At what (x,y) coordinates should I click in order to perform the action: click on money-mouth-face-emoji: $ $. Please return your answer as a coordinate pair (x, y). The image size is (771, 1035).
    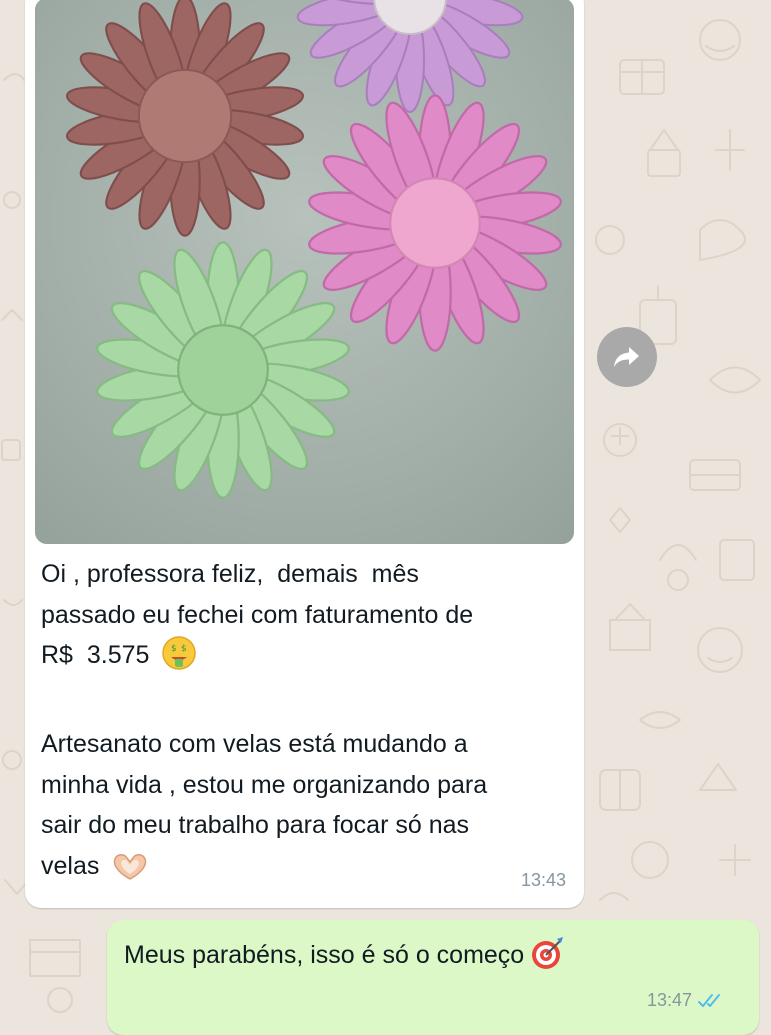
    Looking at the image, I should click on (179, 659).